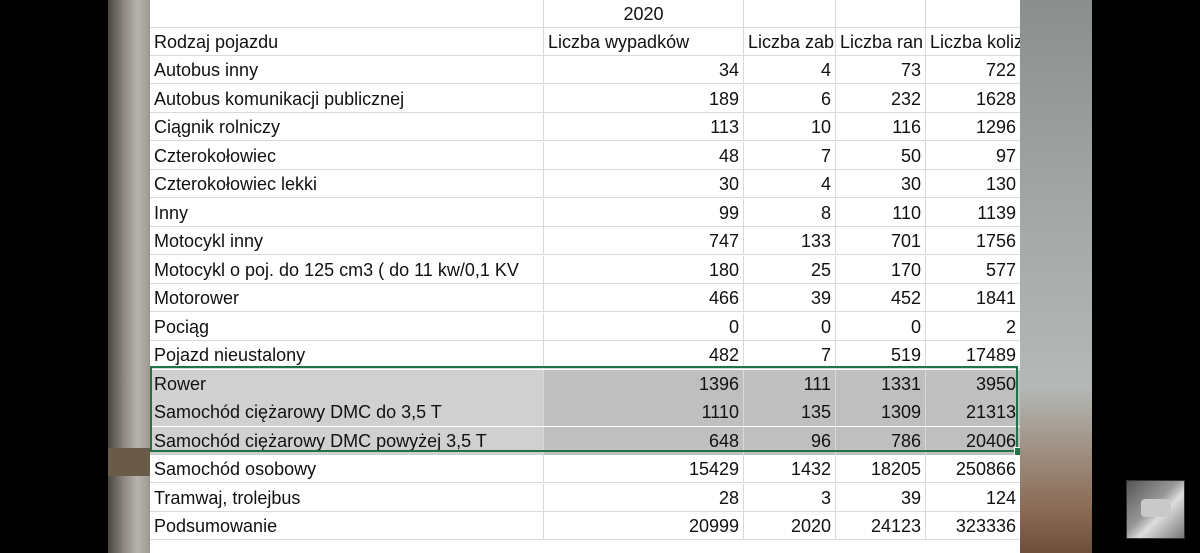 This screenshot has width=1200, height=553. Describe the element at coordinates (790, 241) in the screenshot. I see `killed-cell: 133` at that location.